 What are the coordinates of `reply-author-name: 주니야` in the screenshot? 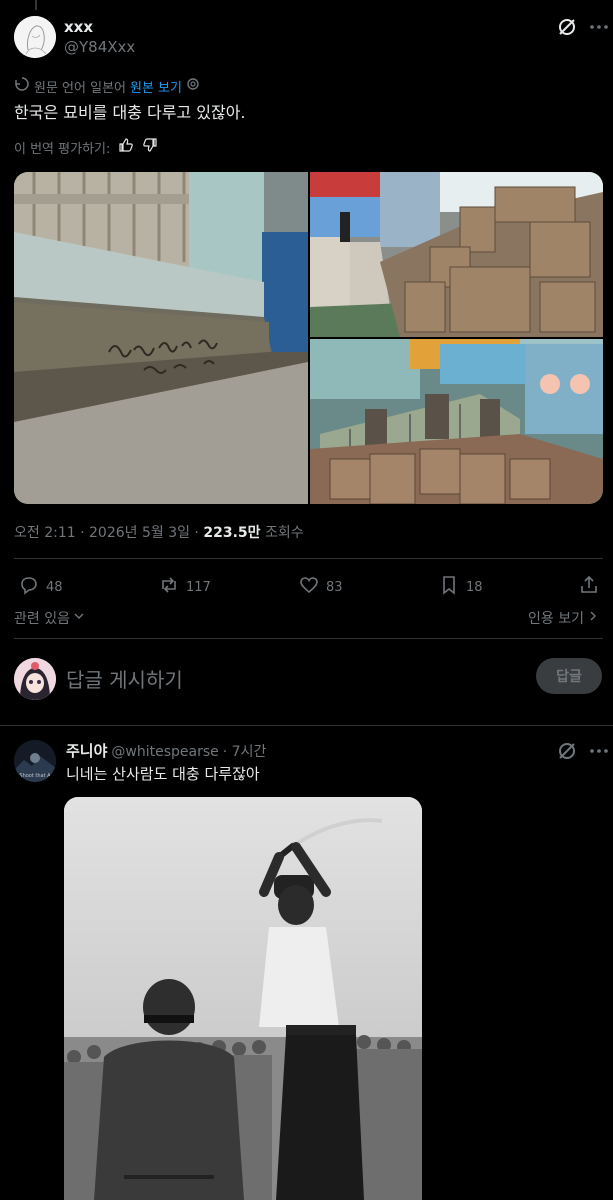 It's located at (86, 750).